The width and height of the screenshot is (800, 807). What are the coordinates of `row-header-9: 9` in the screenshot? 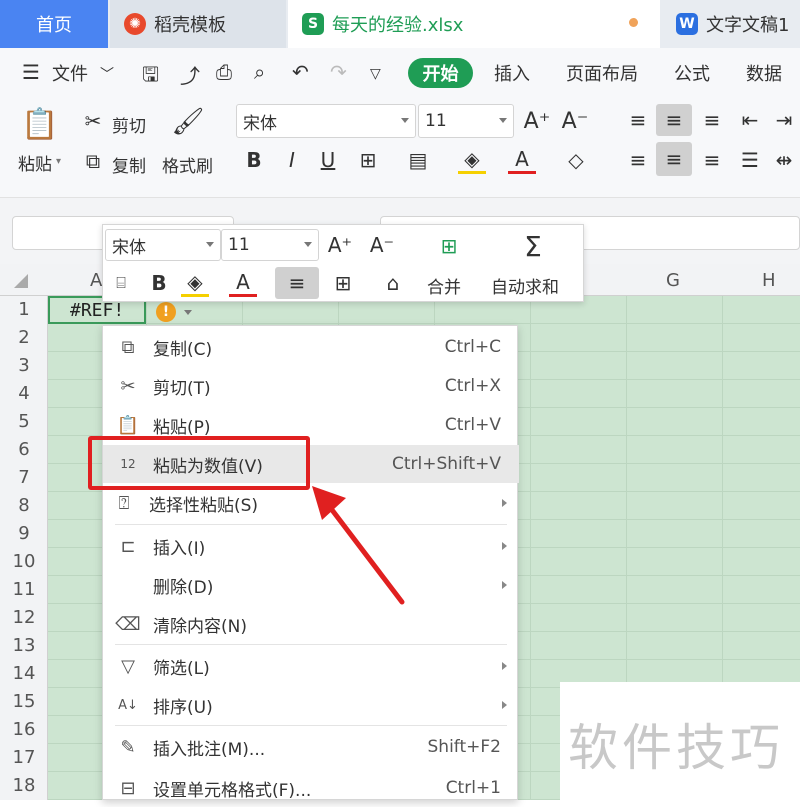 It's located at (24, 533).